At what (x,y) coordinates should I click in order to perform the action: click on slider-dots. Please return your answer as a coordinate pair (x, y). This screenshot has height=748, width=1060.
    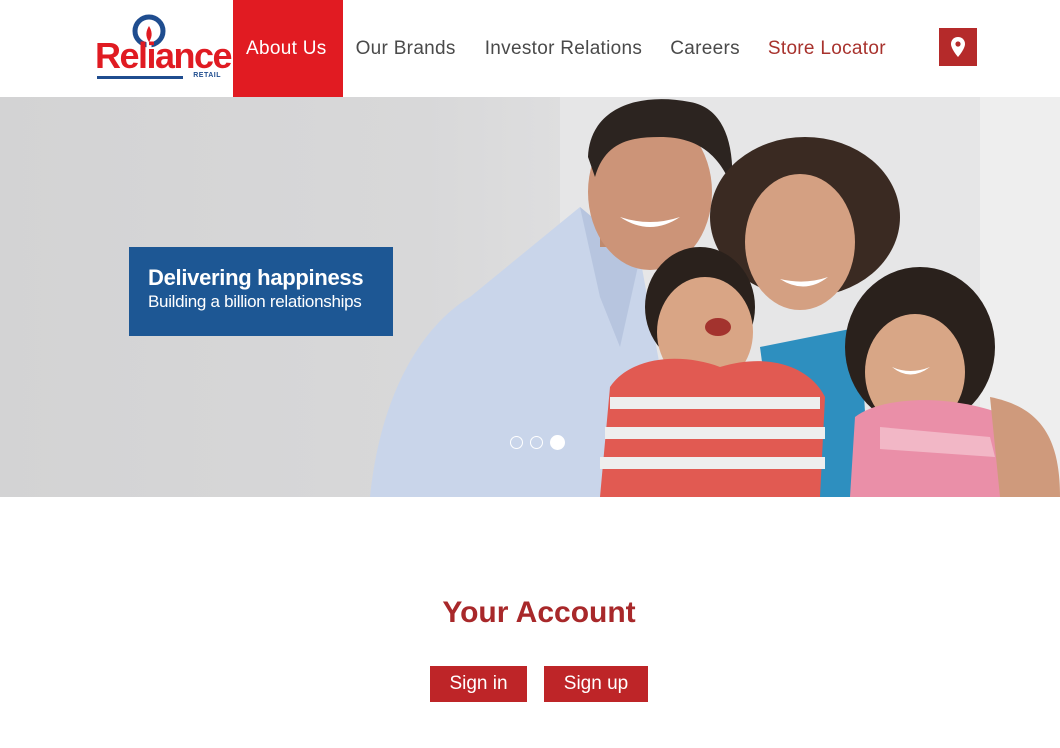
    Looking at the image, I should click on (537, 442).